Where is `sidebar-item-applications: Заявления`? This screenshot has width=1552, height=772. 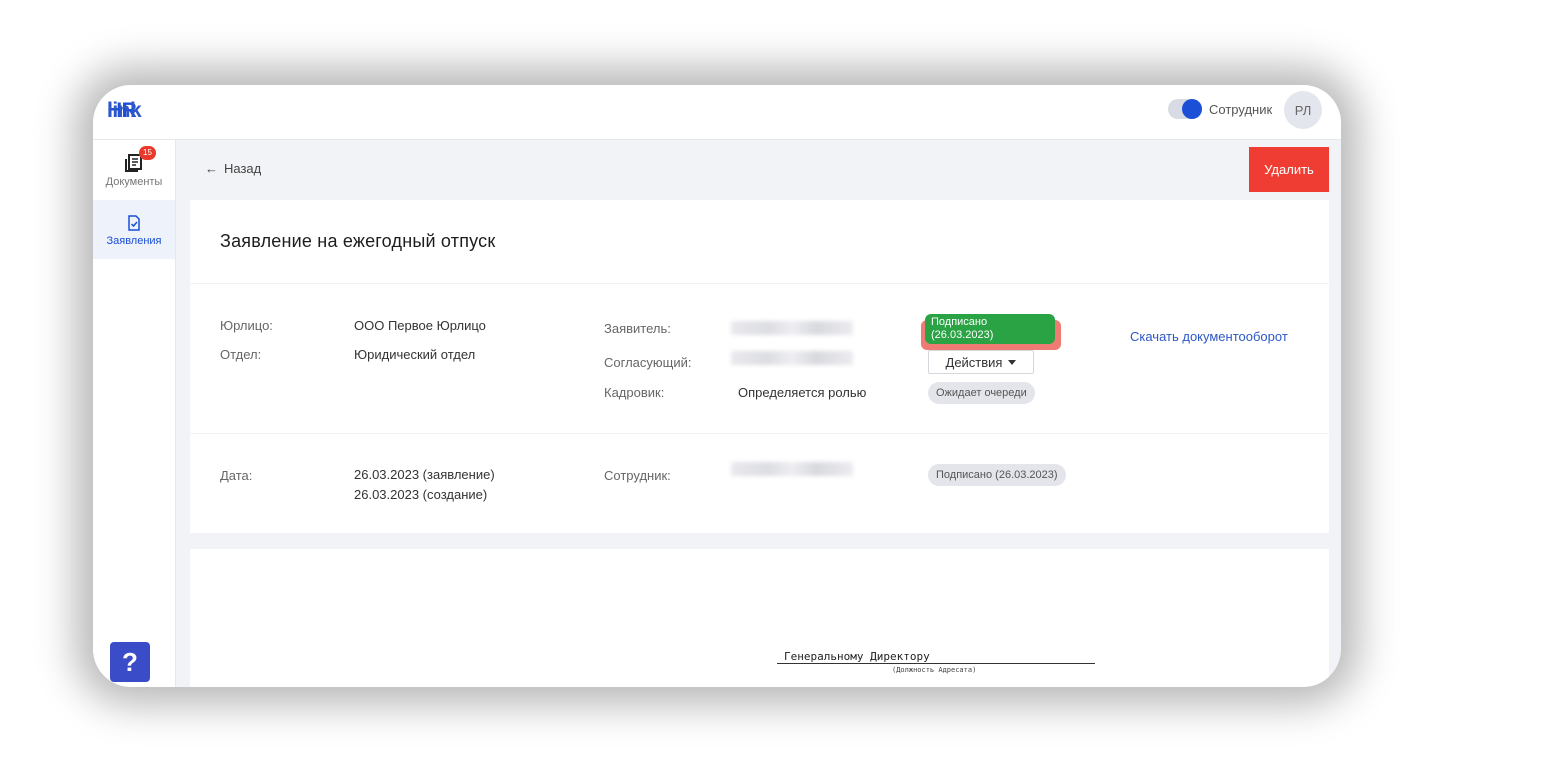 sidebar-item-applications: Заявления is located at coordinates (134, 229).